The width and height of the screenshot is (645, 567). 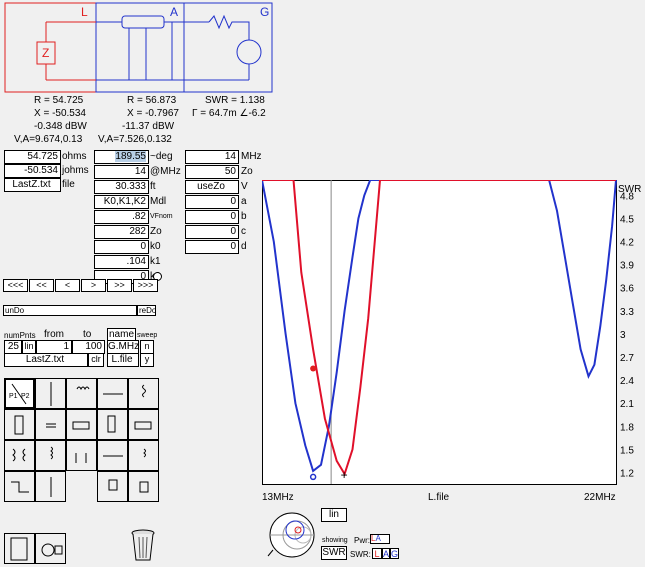 I want to click on swr-select-g: G, so click(x=394, y=553).